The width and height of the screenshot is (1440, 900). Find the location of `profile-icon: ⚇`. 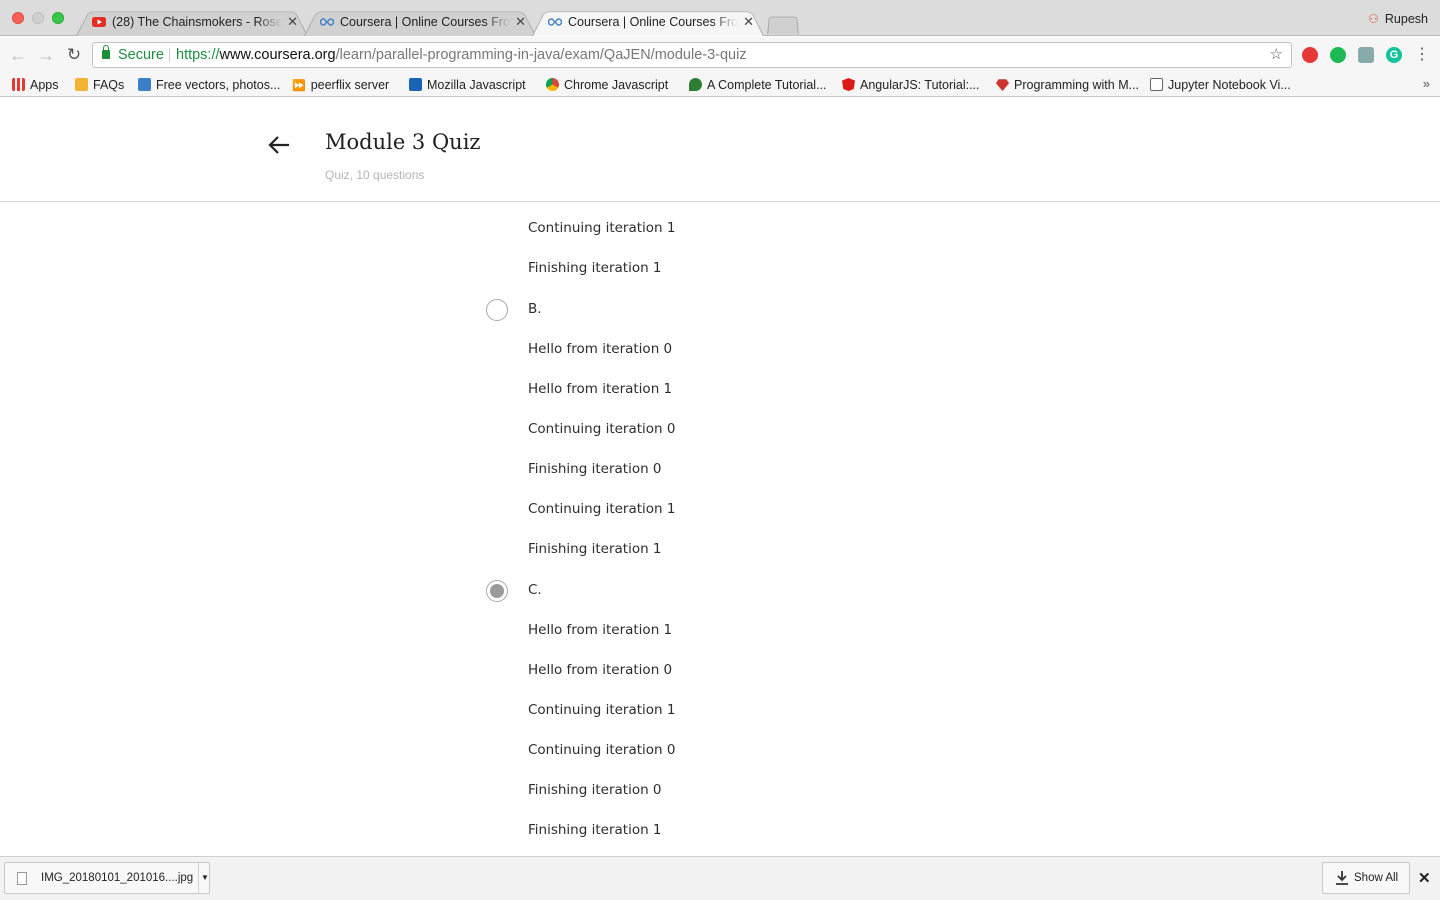

profile-icon: ⚇ is located at coordinates (1373, 19).